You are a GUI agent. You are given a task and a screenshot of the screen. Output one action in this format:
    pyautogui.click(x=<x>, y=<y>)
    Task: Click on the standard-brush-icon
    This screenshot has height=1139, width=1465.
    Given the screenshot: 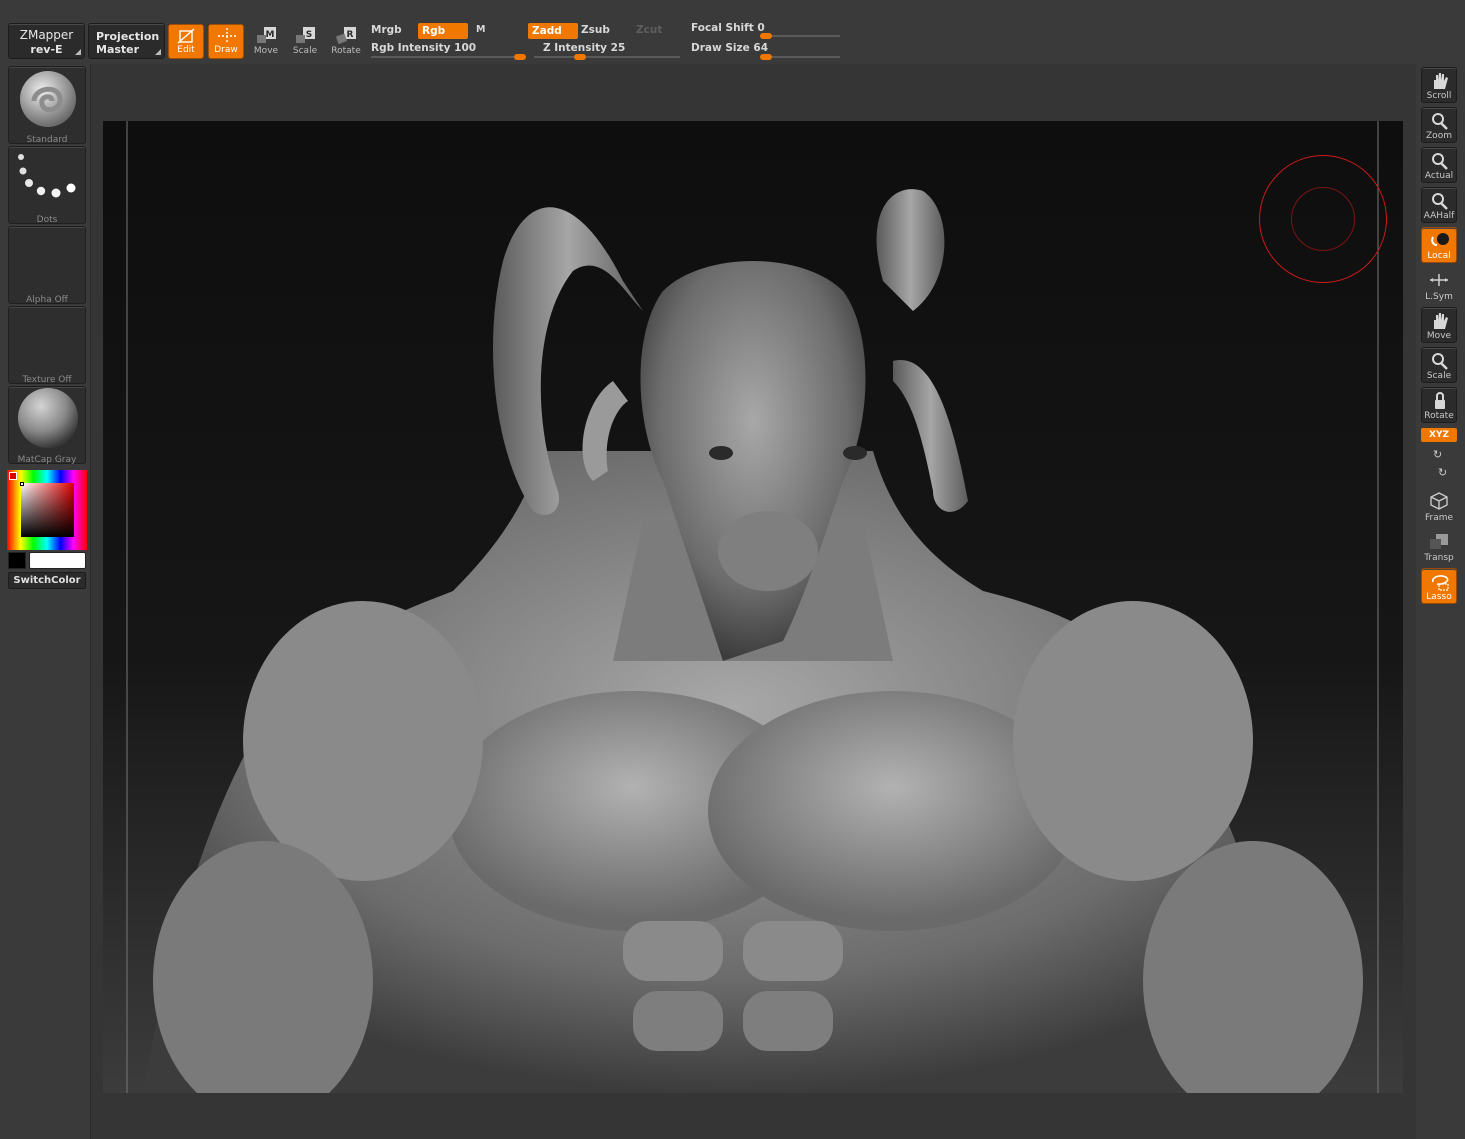 What is the action you would take?
    pyautogui.click(x=48, y=99)
    